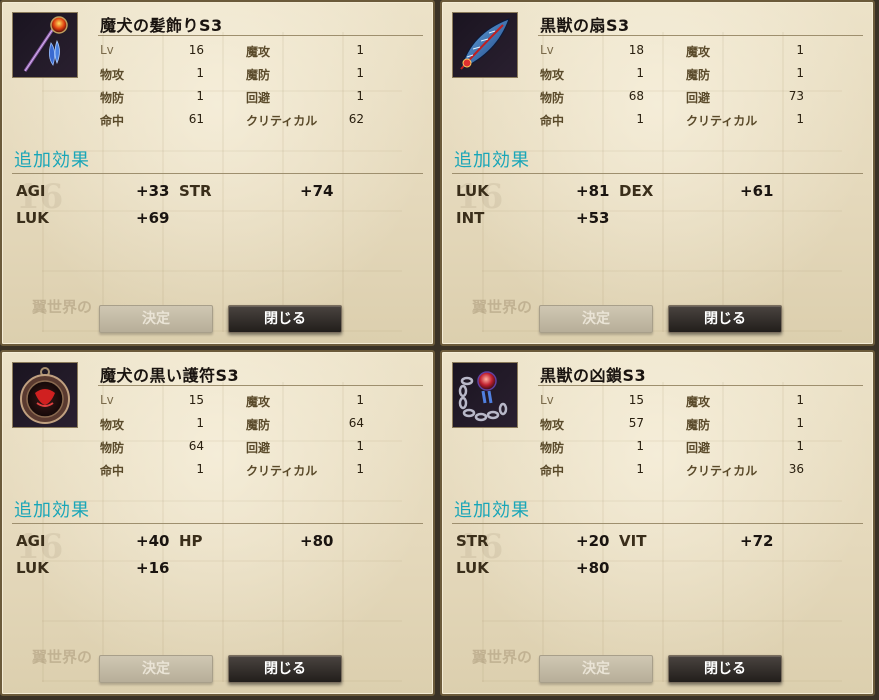 The height and width of the screenshot is (700, 879). What do you see at coordinates (593, 541) in the screenshot?
I see `bonus-value: +20` at bounding box center [593, 541].